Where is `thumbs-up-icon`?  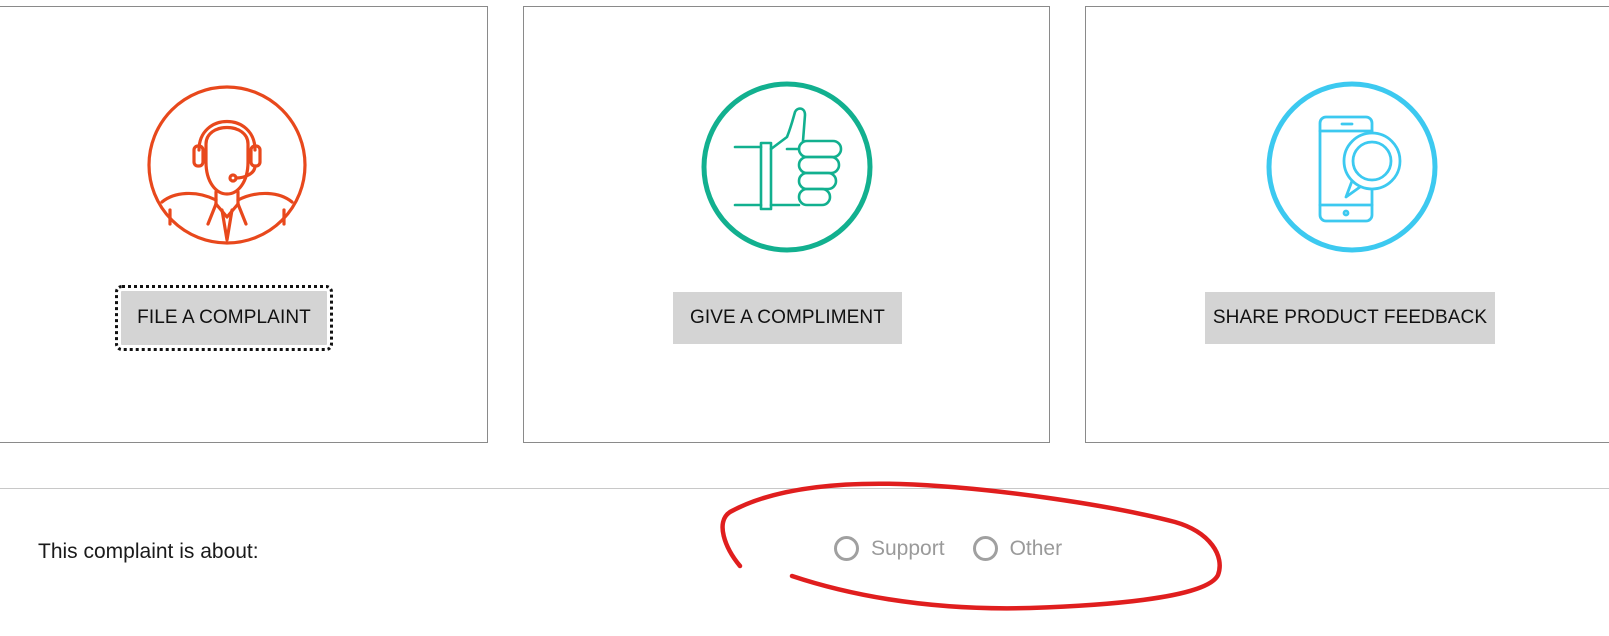 thumbs-up-icon is located at coordinates (787, 167).